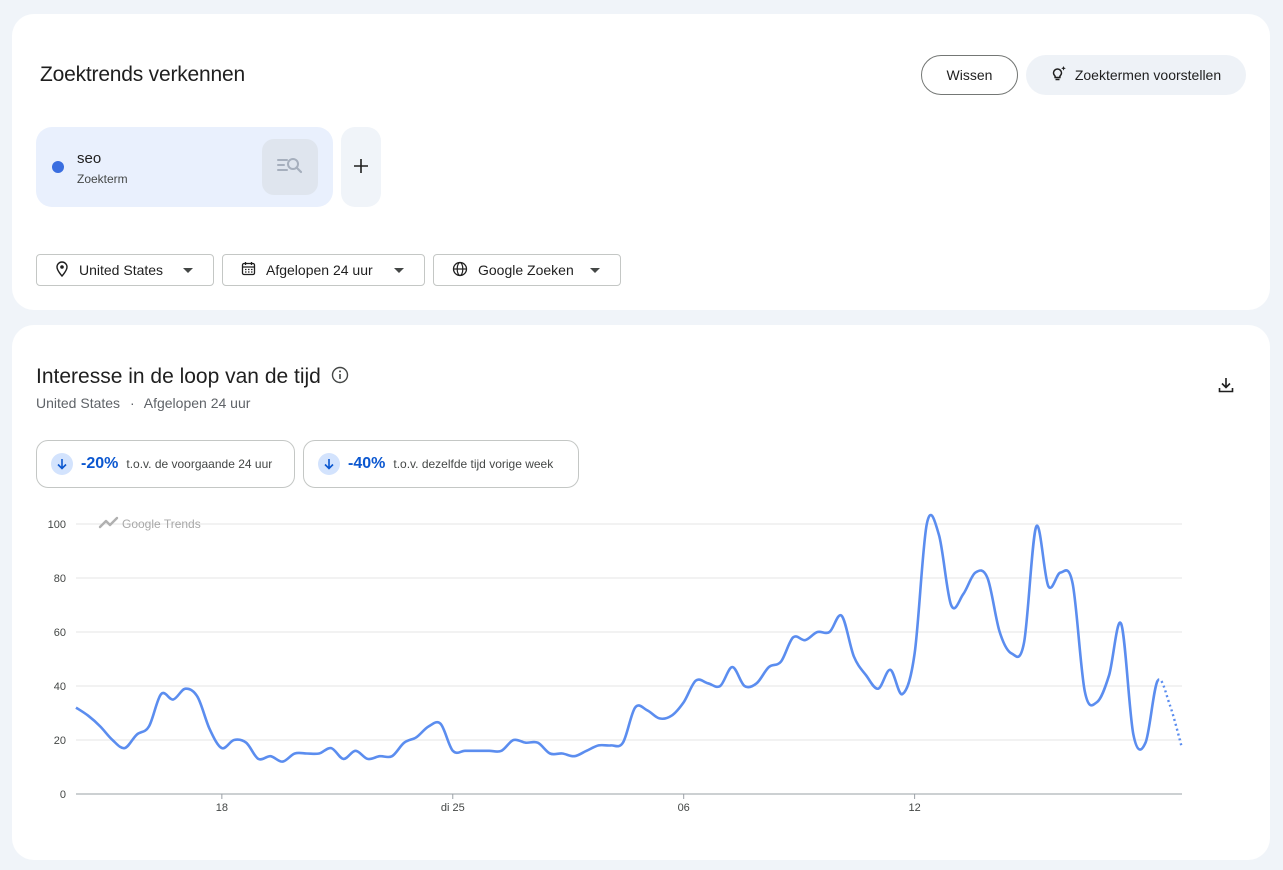  Describe the element at coordinates (100, 463) in the screenshot. I see `stat-value: -20%` at that location.